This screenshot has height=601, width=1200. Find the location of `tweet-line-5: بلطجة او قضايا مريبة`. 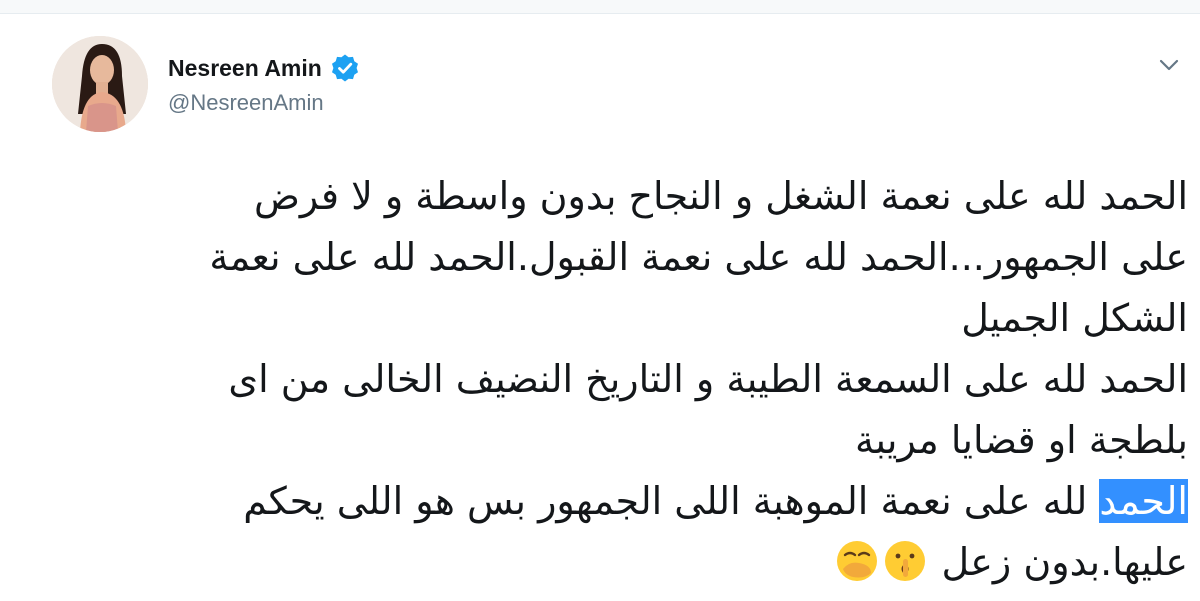

tweet-line-5: بلطجة او قضايا مريبة is located at coordinates (1021, 440).